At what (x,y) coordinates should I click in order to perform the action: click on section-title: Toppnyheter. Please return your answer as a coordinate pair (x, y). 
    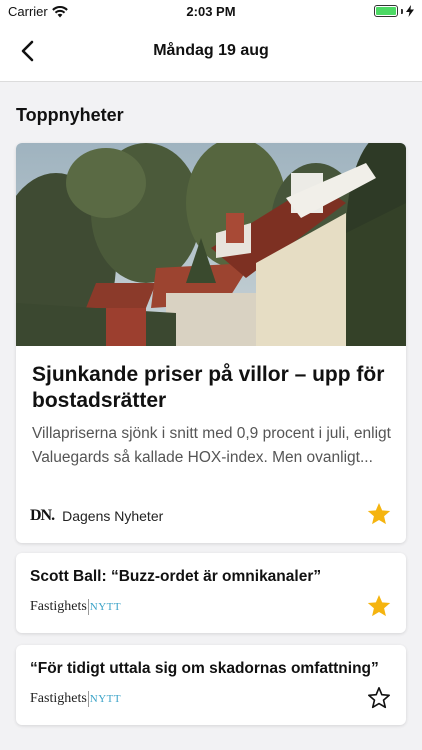
    Looking at the image, I should click on (70, 115).